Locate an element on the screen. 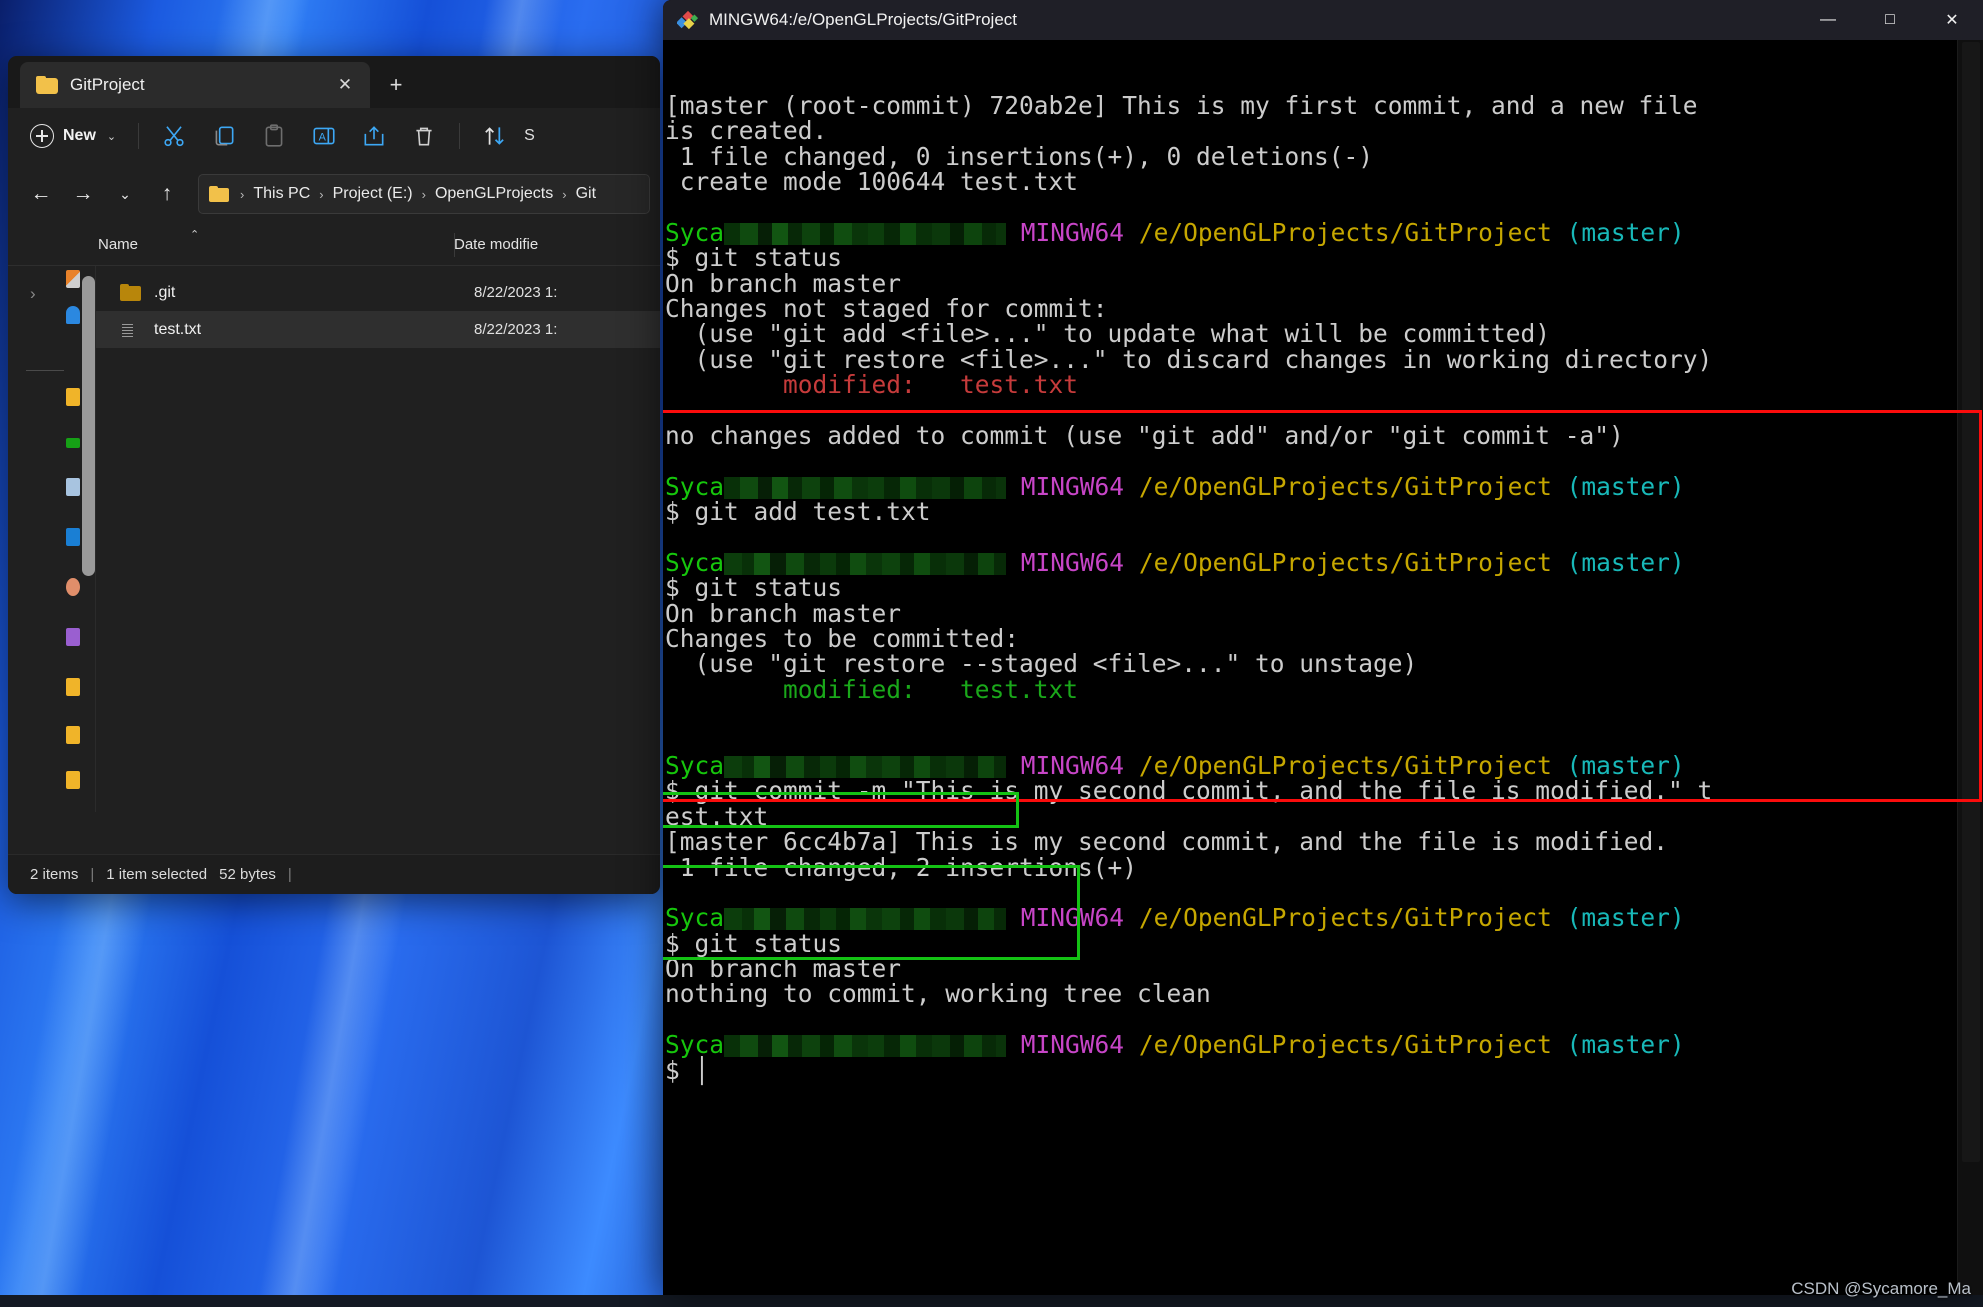  expand-chevron-icon: › is located at coordinates (33, 294).